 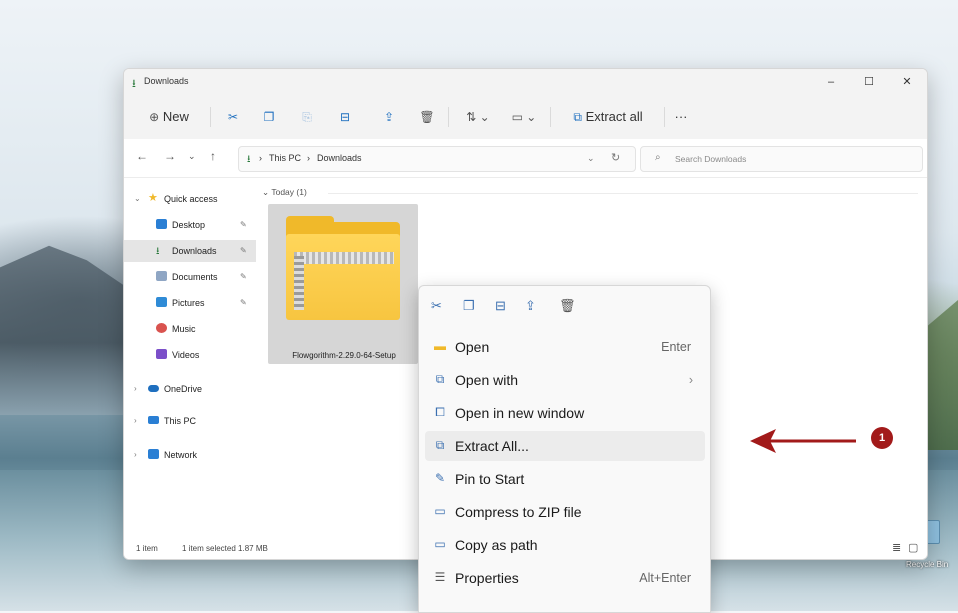 What do you see at coordinates (520, 413) in the screenshot?
I see `menu-item-label: Open in new window` at bounding box center [520, 413].